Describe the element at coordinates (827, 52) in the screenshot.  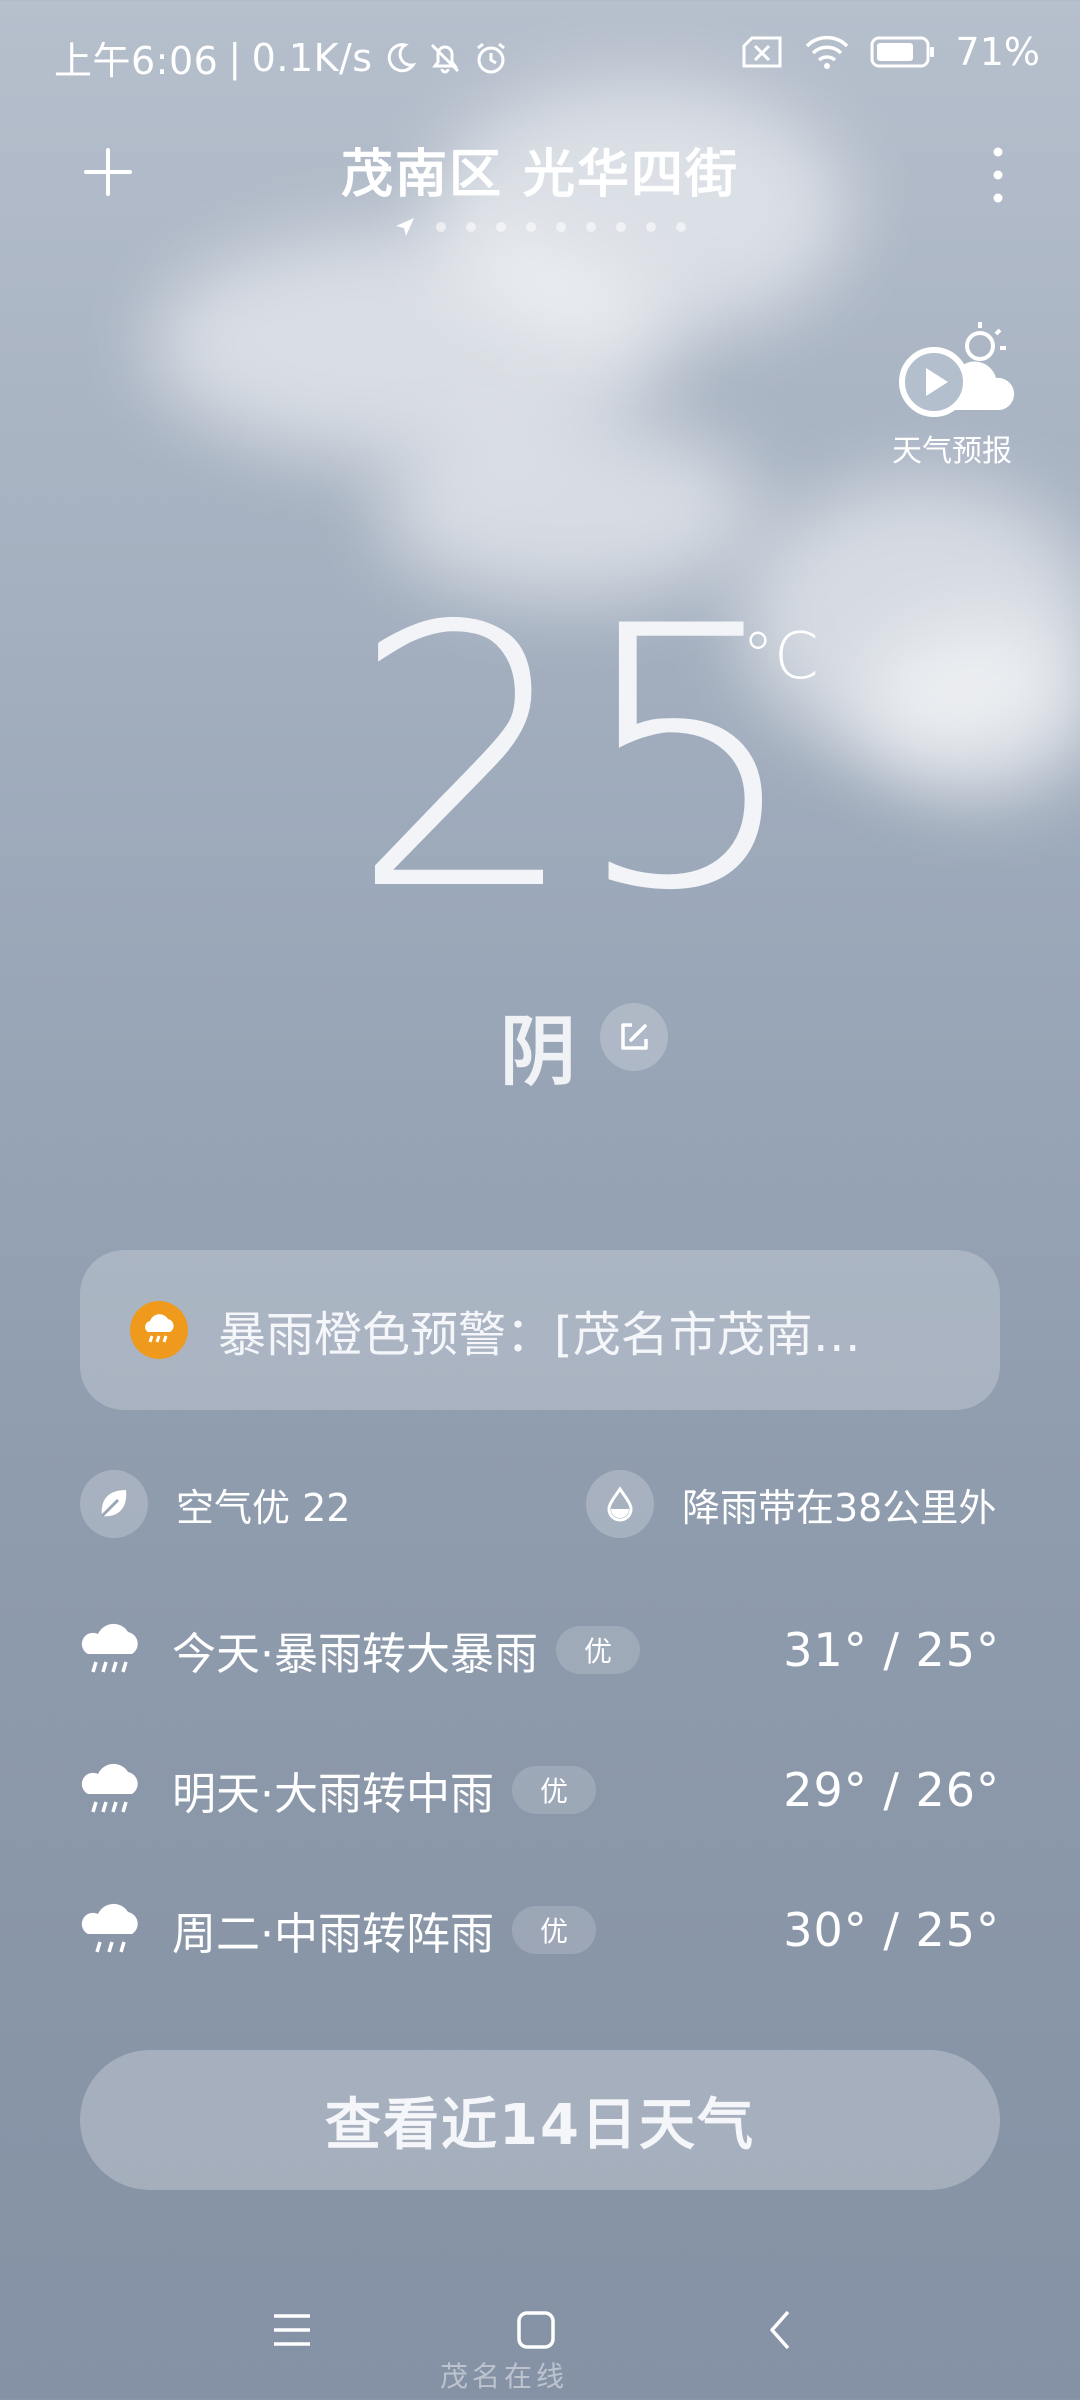
I see `wifi-icon` at that location.